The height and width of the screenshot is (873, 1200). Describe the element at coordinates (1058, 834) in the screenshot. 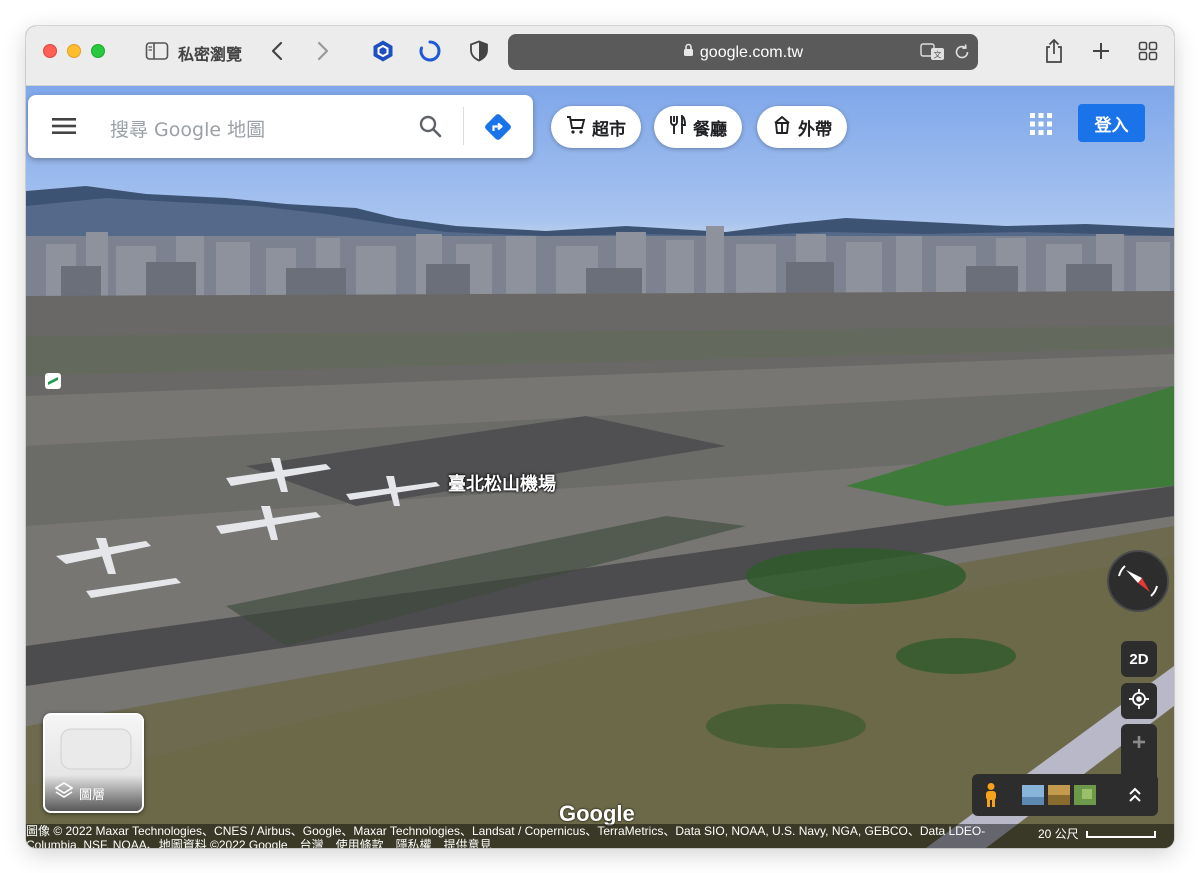

I see `scale-label: 20 公尺` at that location.